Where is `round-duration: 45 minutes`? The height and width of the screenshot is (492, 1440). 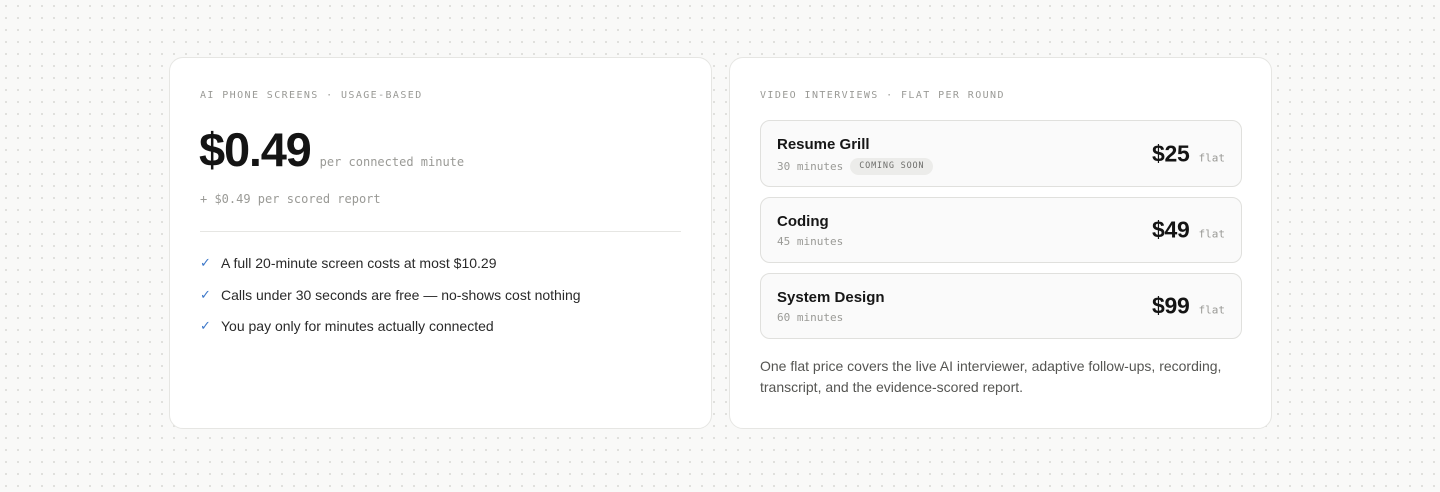 round-duration: 45 minutes is located at coordinates (810, 241).